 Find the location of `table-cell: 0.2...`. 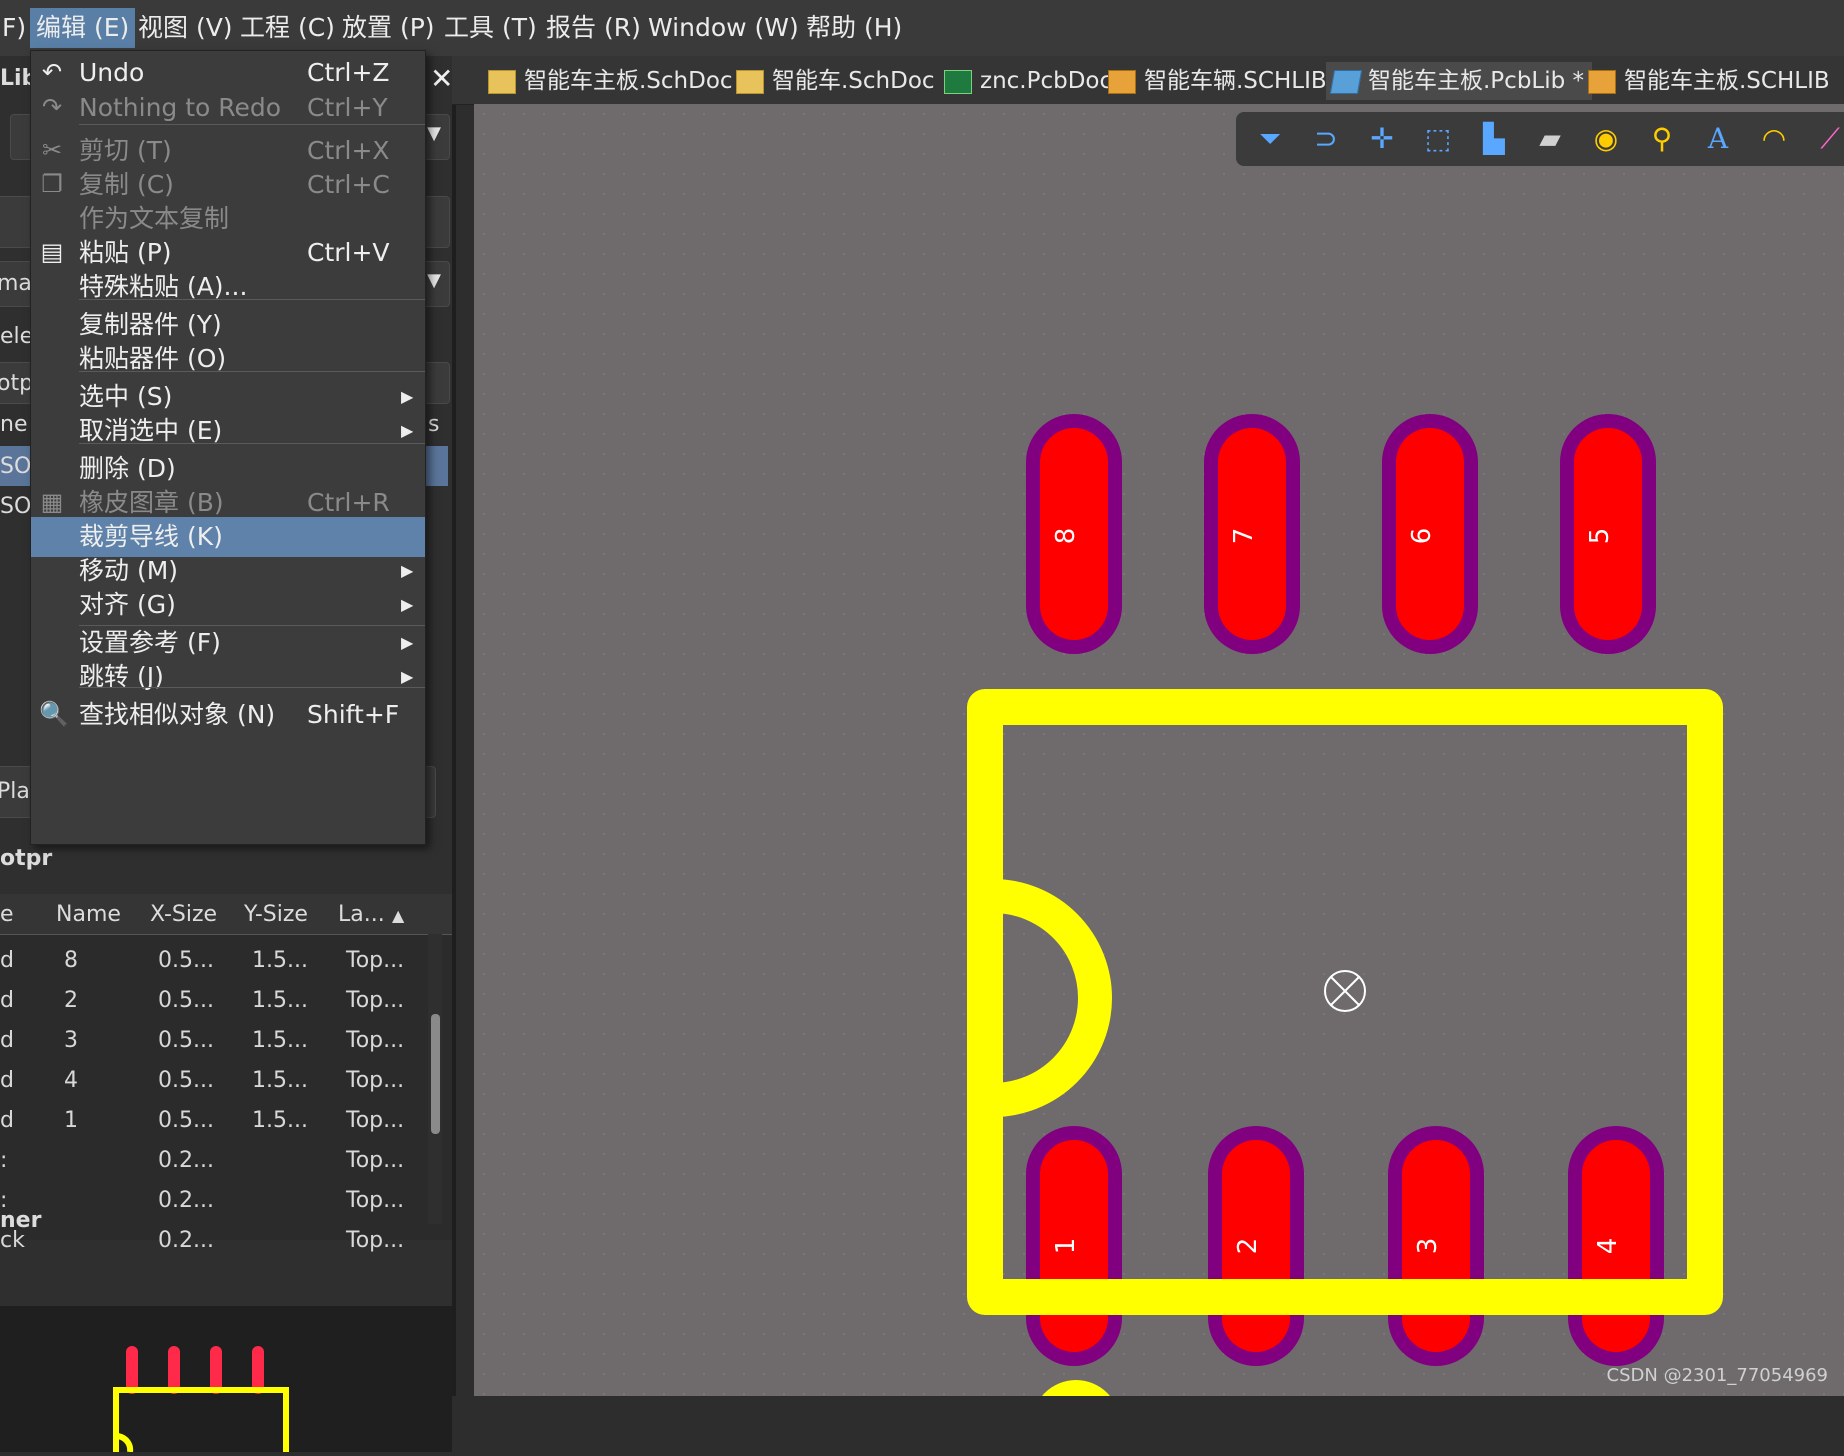

table-cell: 0.2... is located at coordinates (186, 1240).